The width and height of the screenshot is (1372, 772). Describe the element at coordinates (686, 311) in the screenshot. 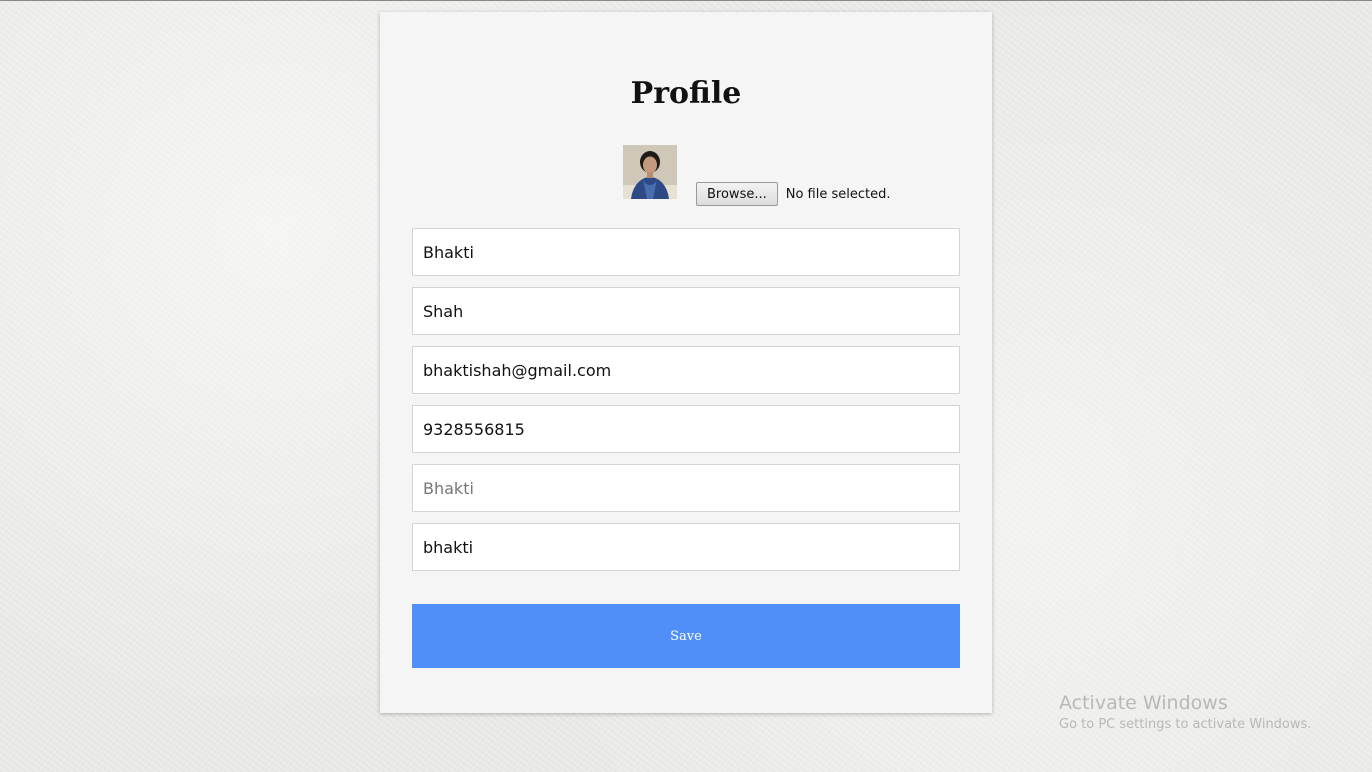

I see `last-name-input` at that location.